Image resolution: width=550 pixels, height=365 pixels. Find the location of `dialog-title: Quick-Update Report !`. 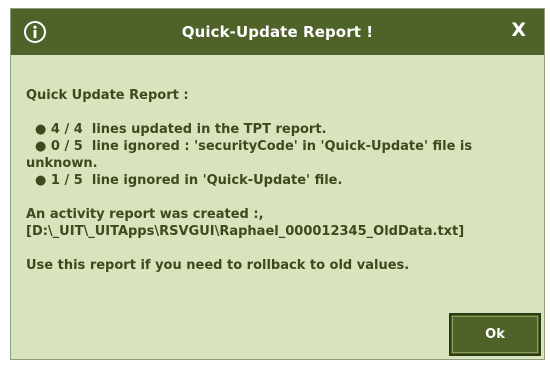

dialog-title: Quick-Update Report ! is located at coordinates (277, 32).